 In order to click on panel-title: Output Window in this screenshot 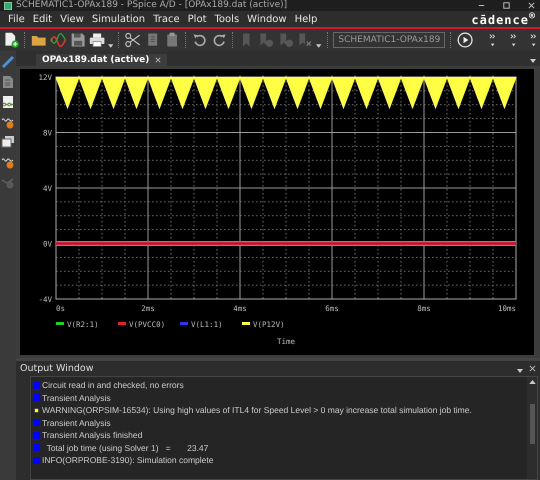, I will do `click(57, 368)`.